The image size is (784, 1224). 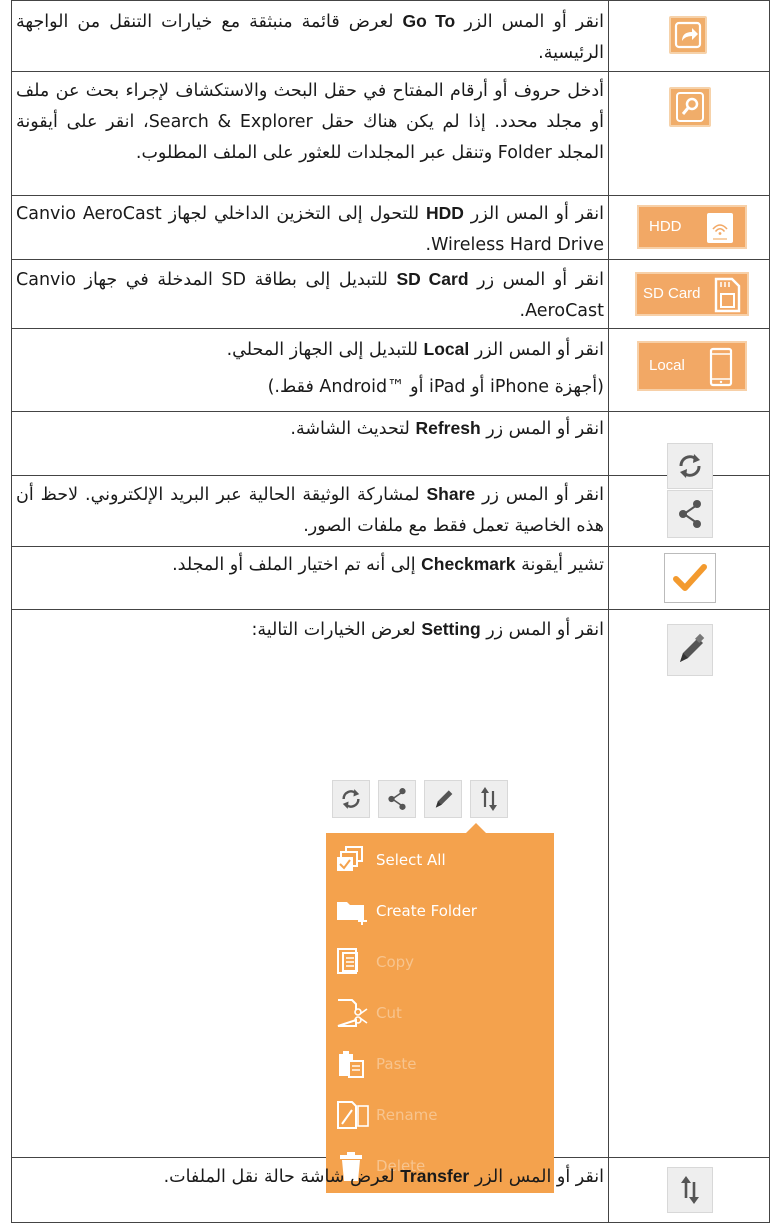 I want to click on hdd-button-label: HDD, so click(x=665, y=226).